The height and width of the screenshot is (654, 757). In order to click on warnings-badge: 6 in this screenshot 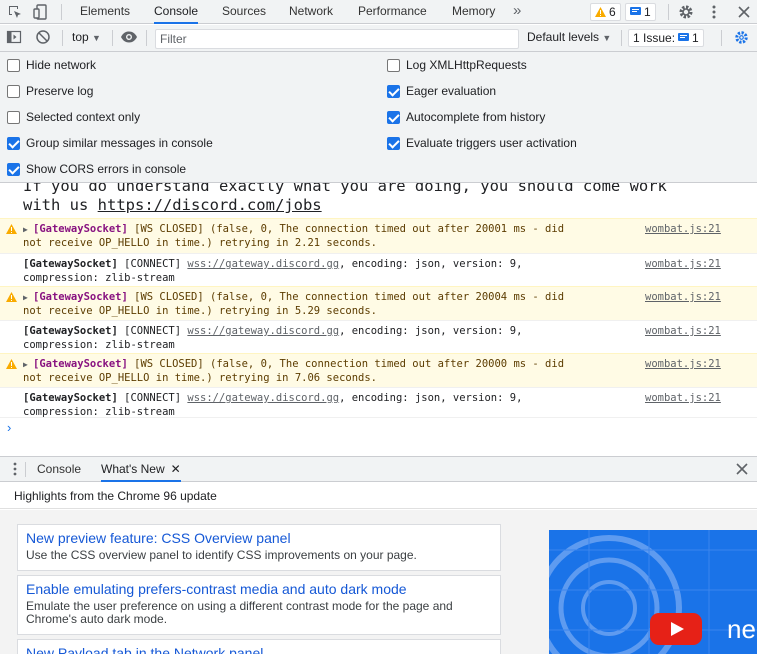, I will do `click(605, 12)`.